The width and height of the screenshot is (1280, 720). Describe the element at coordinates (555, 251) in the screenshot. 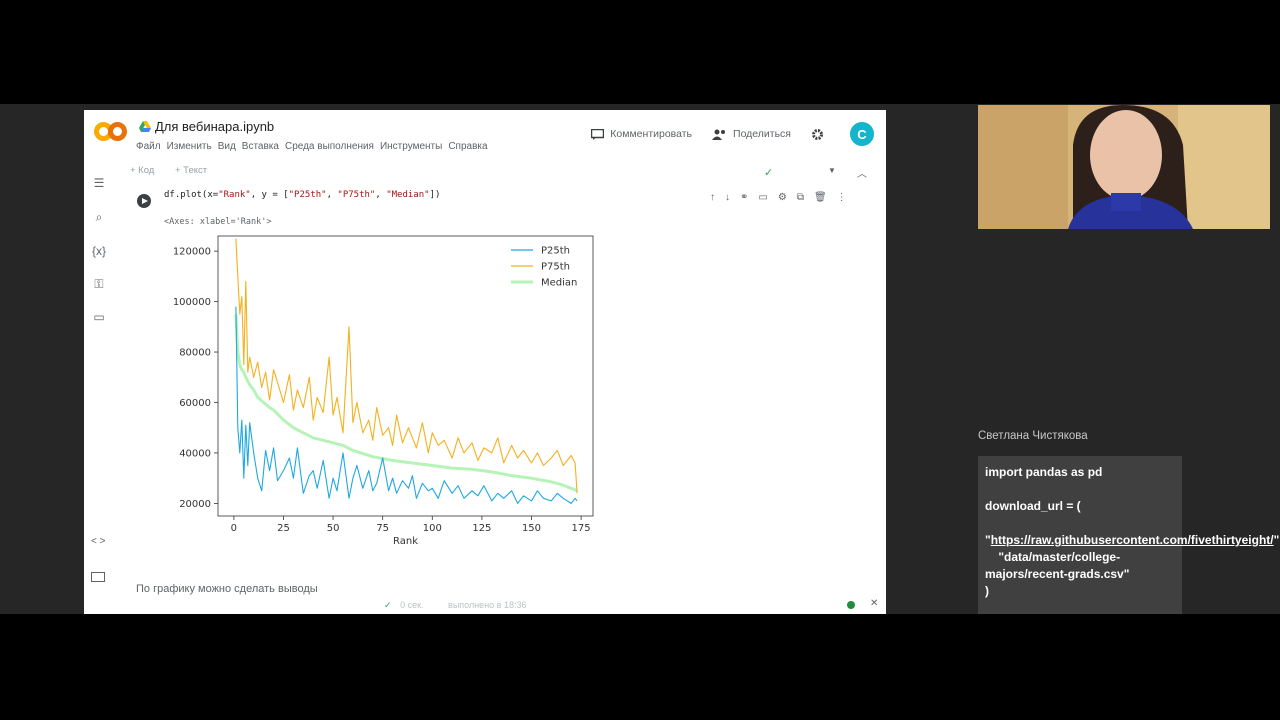

I see `legend-label: P25th` at that location.